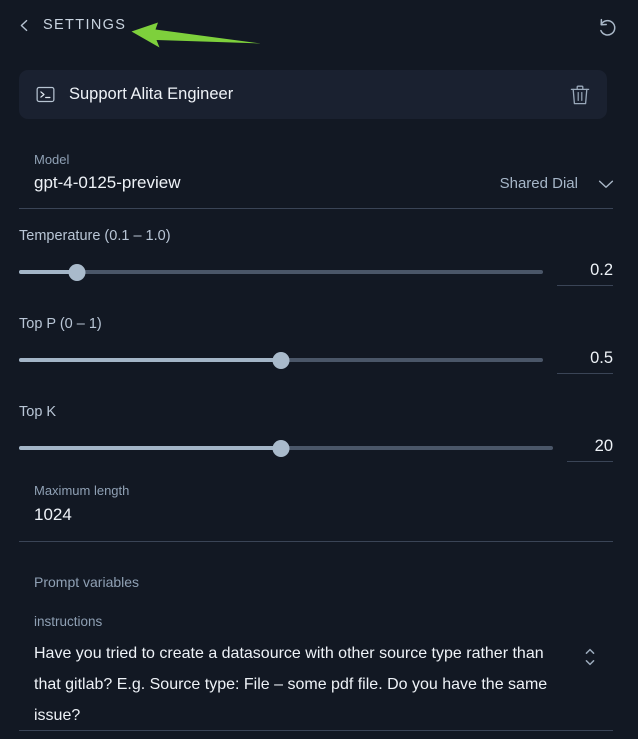  I want to click on slider-top-k-track, so click(286, 448).